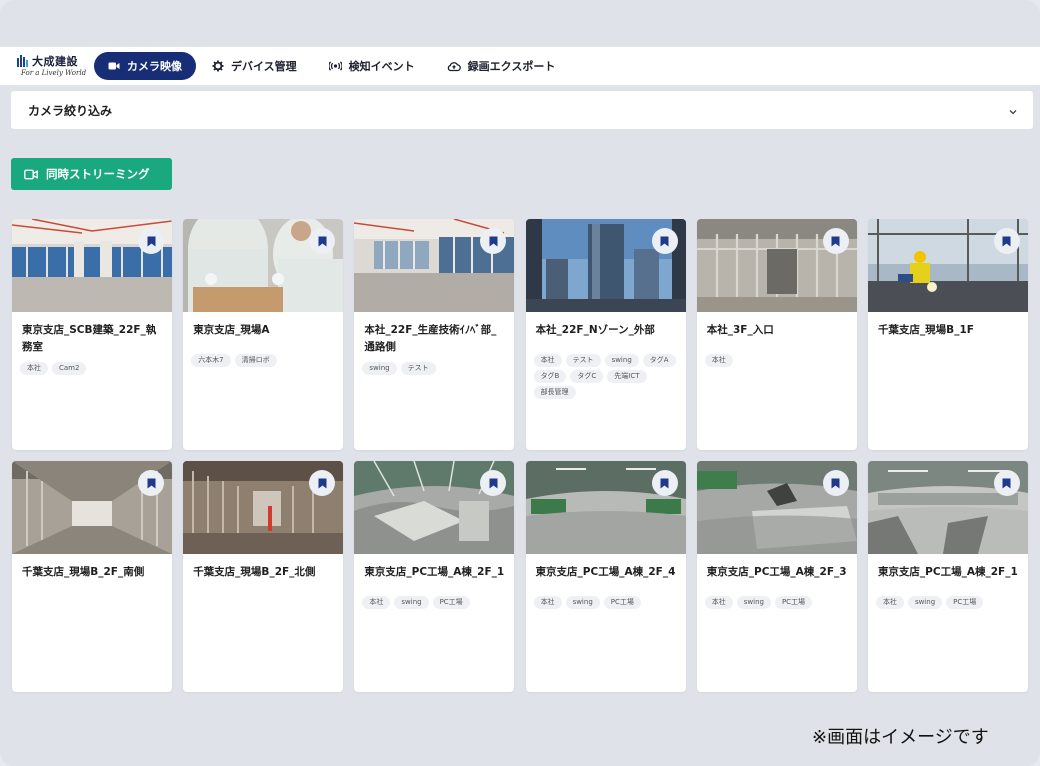 The height and width of the screenshot is (766, 1040). Describe the element at coordinates (522, 110) in the screenshot. I see `camera-filter-bar: カメラ絞り込み` at that location.